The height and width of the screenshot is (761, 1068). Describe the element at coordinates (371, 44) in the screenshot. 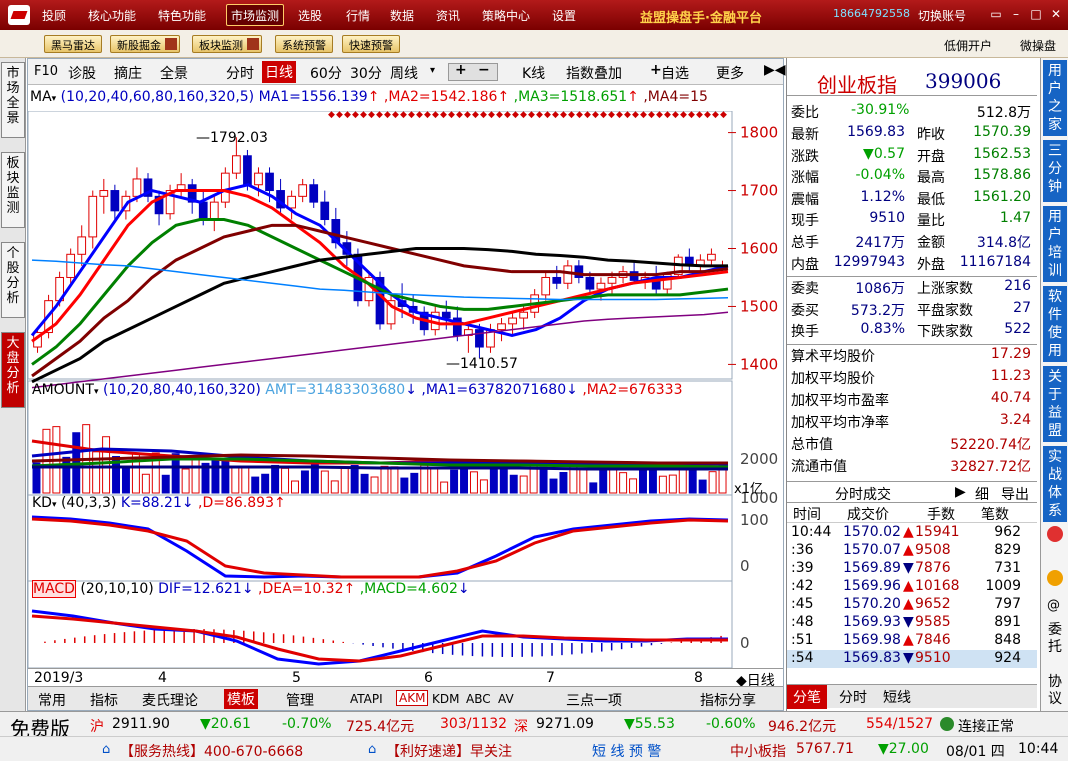

I see `quick-alert-button: 快速预警` at that location.